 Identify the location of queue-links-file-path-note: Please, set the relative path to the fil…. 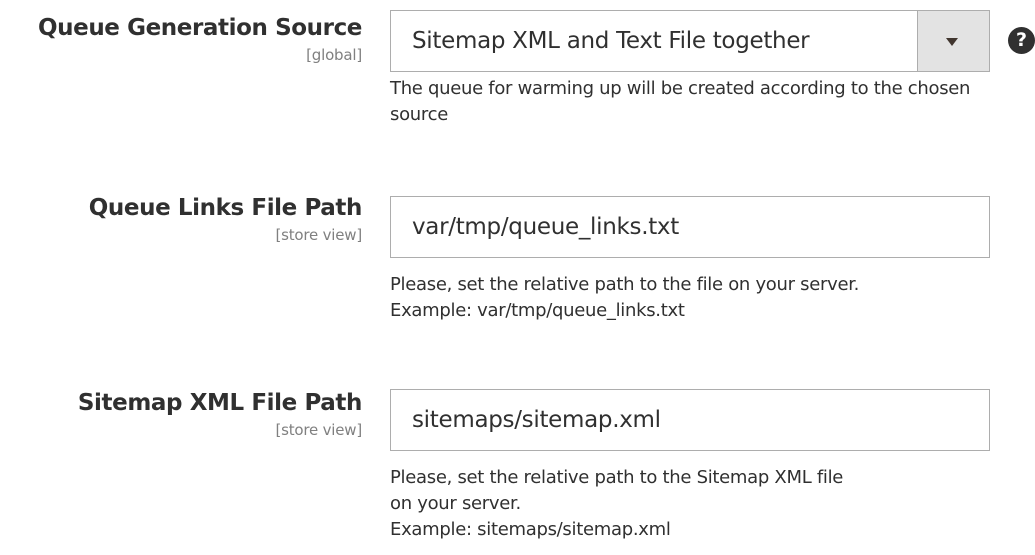
(695, 298).